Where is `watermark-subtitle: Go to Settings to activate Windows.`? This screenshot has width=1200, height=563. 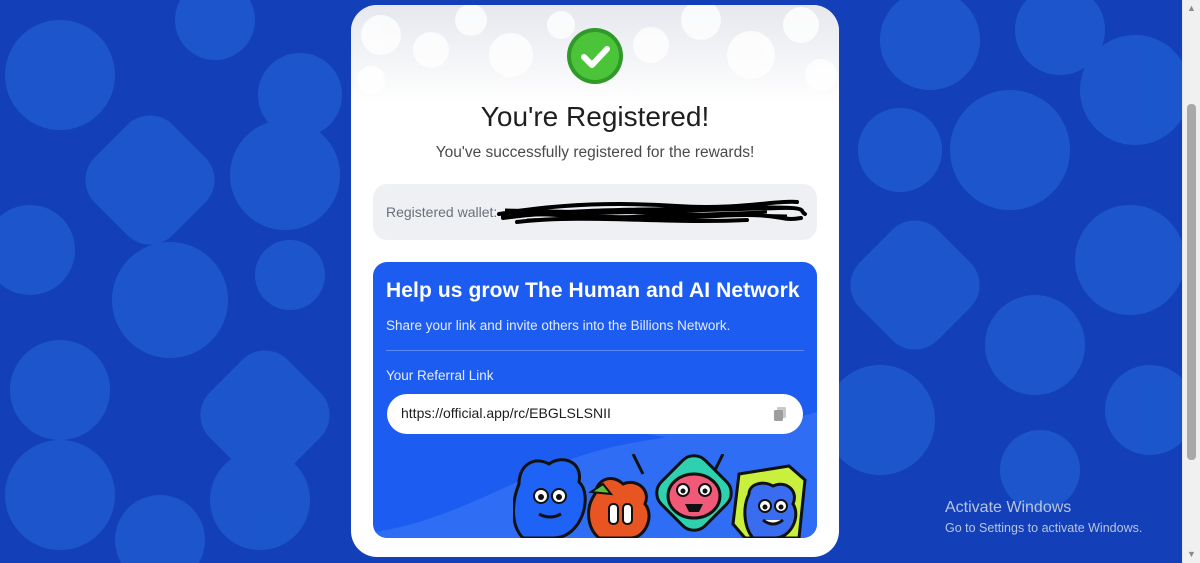
watermark-subtitle: Go to Settings to activate Windows. is located at coordinates (1044, 528).